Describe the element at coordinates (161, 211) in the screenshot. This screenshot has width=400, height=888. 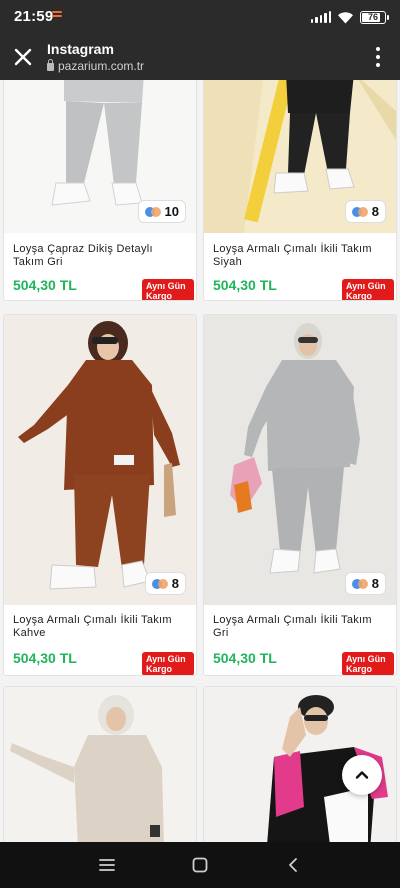
I see `variant-count-badge: 10` at that location.